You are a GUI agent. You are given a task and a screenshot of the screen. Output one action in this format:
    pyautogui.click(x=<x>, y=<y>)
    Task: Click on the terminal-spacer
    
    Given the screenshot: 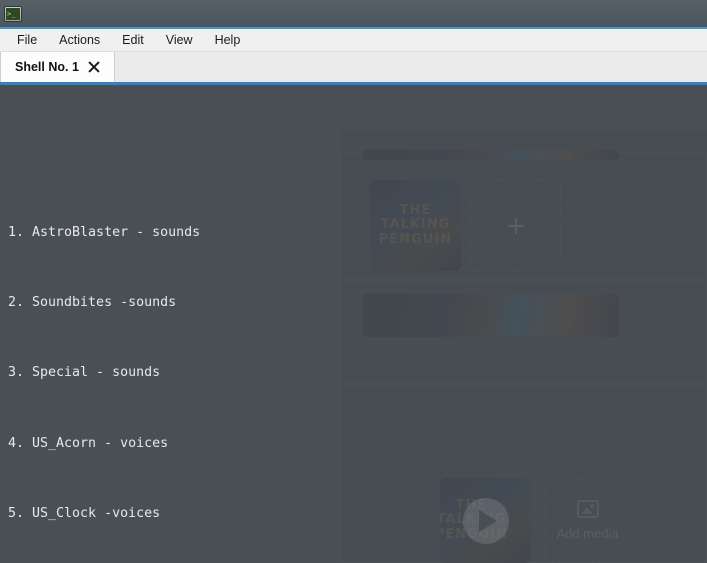 What is the action you would take?
    pyautogui.click(x=170, y=162)
    